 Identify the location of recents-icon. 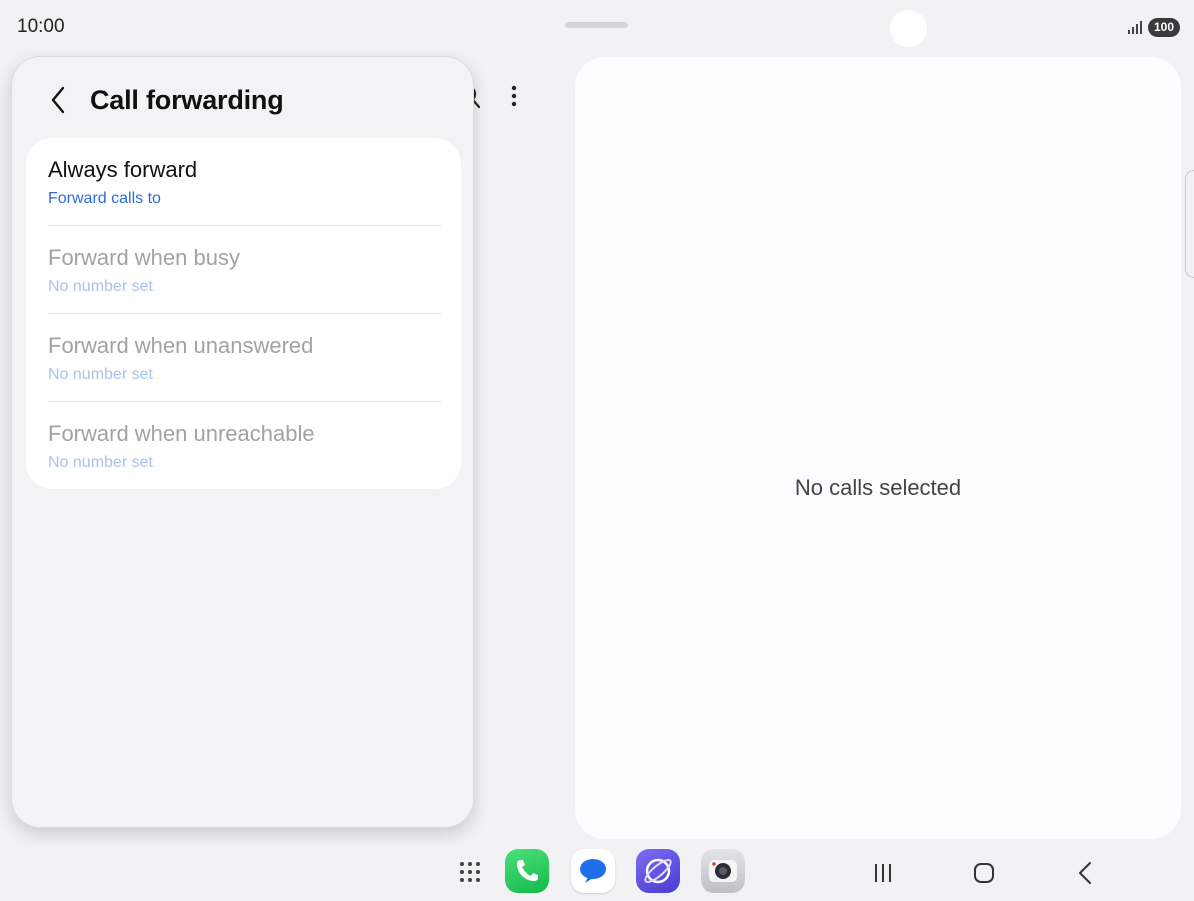
(883, 873).